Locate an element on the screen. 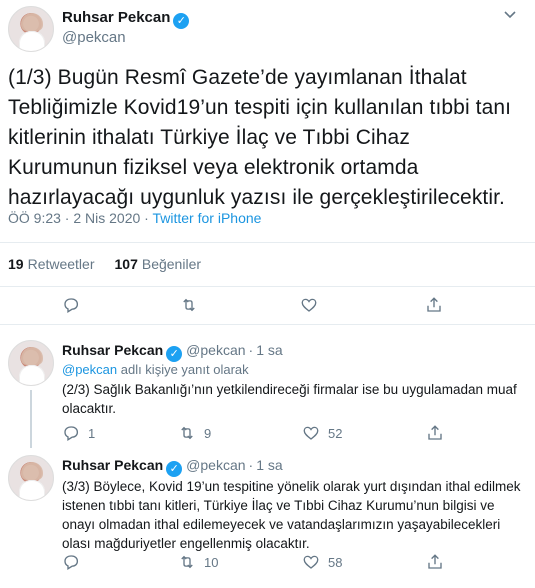  main-tweet-actions is located at coordinates (267, 305).